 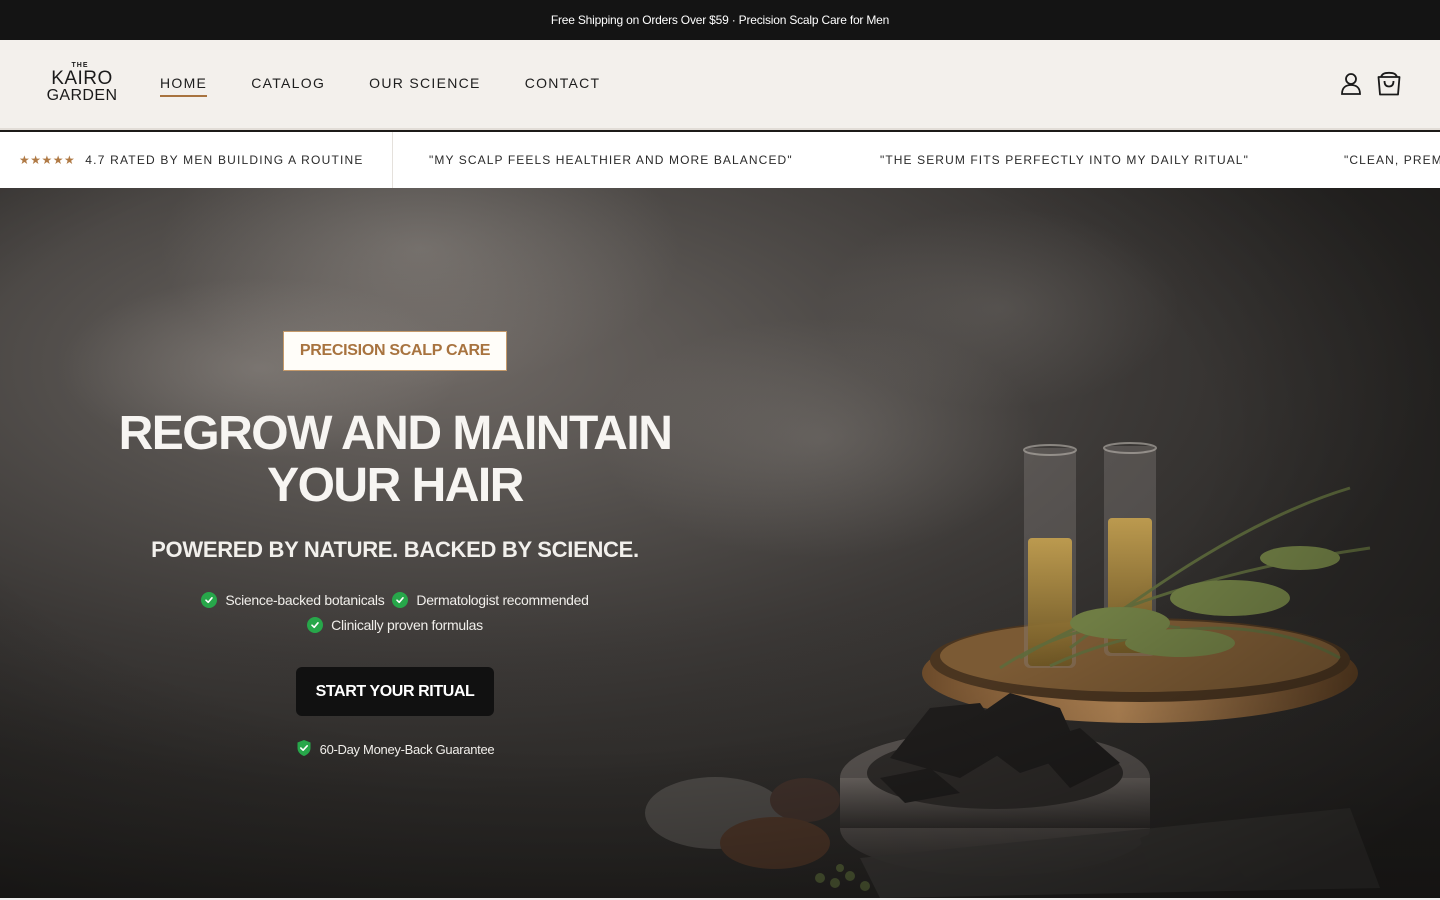 I want to click on guarantee-text: 60-Day Money-Back Guarantee, so click(x=407, y=749).